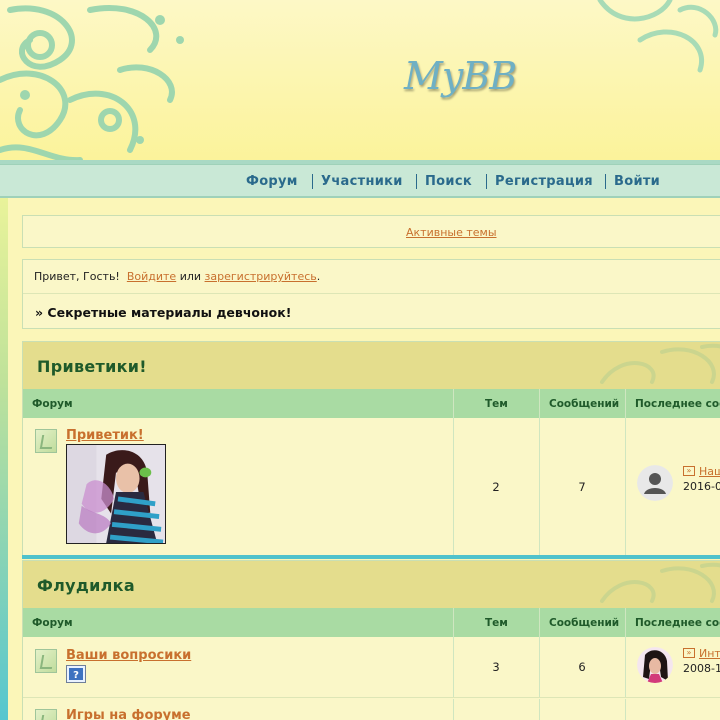 The height and width of the screenshot is (720, 720). I want to click on active-topics-panel: Активные темы, so click(371, 231).